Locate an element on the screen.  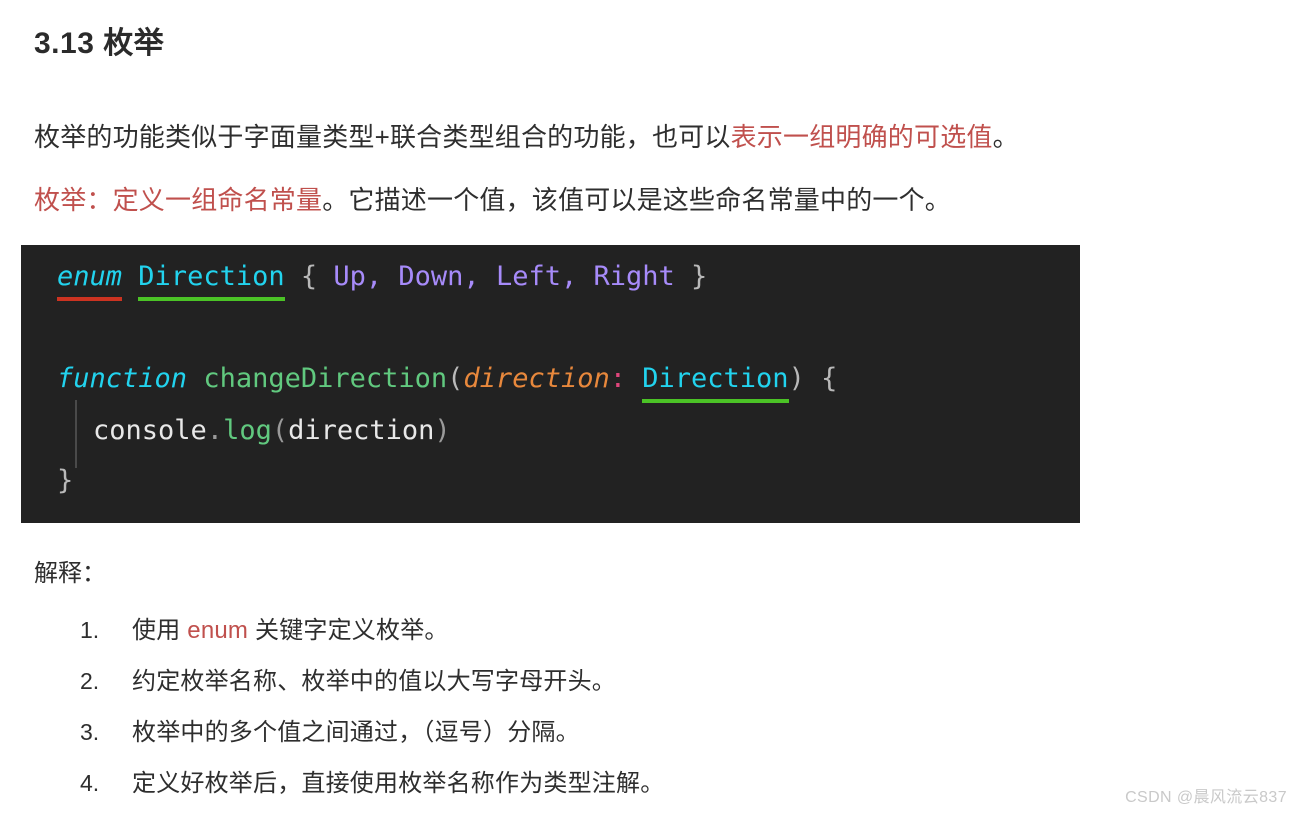
token-log-argument: direction is located at coordinates (361, 430).